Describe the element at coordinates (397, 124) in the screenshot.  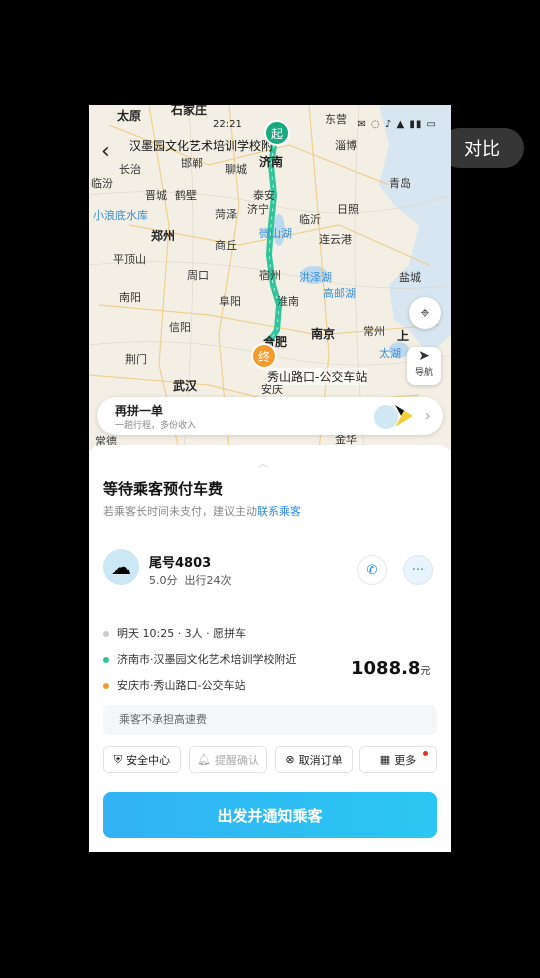
I see `status-icons: ✉ ◌ ♪ ▲ ▮▮ ▭` at that location.